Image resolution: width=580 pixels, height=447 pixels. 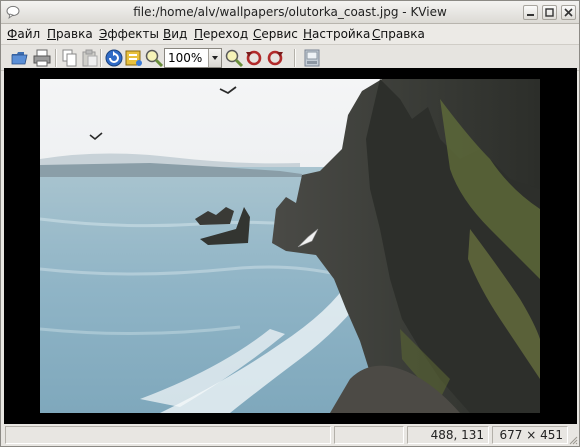 I want to click on open-icon, so click(x=20, y=58).